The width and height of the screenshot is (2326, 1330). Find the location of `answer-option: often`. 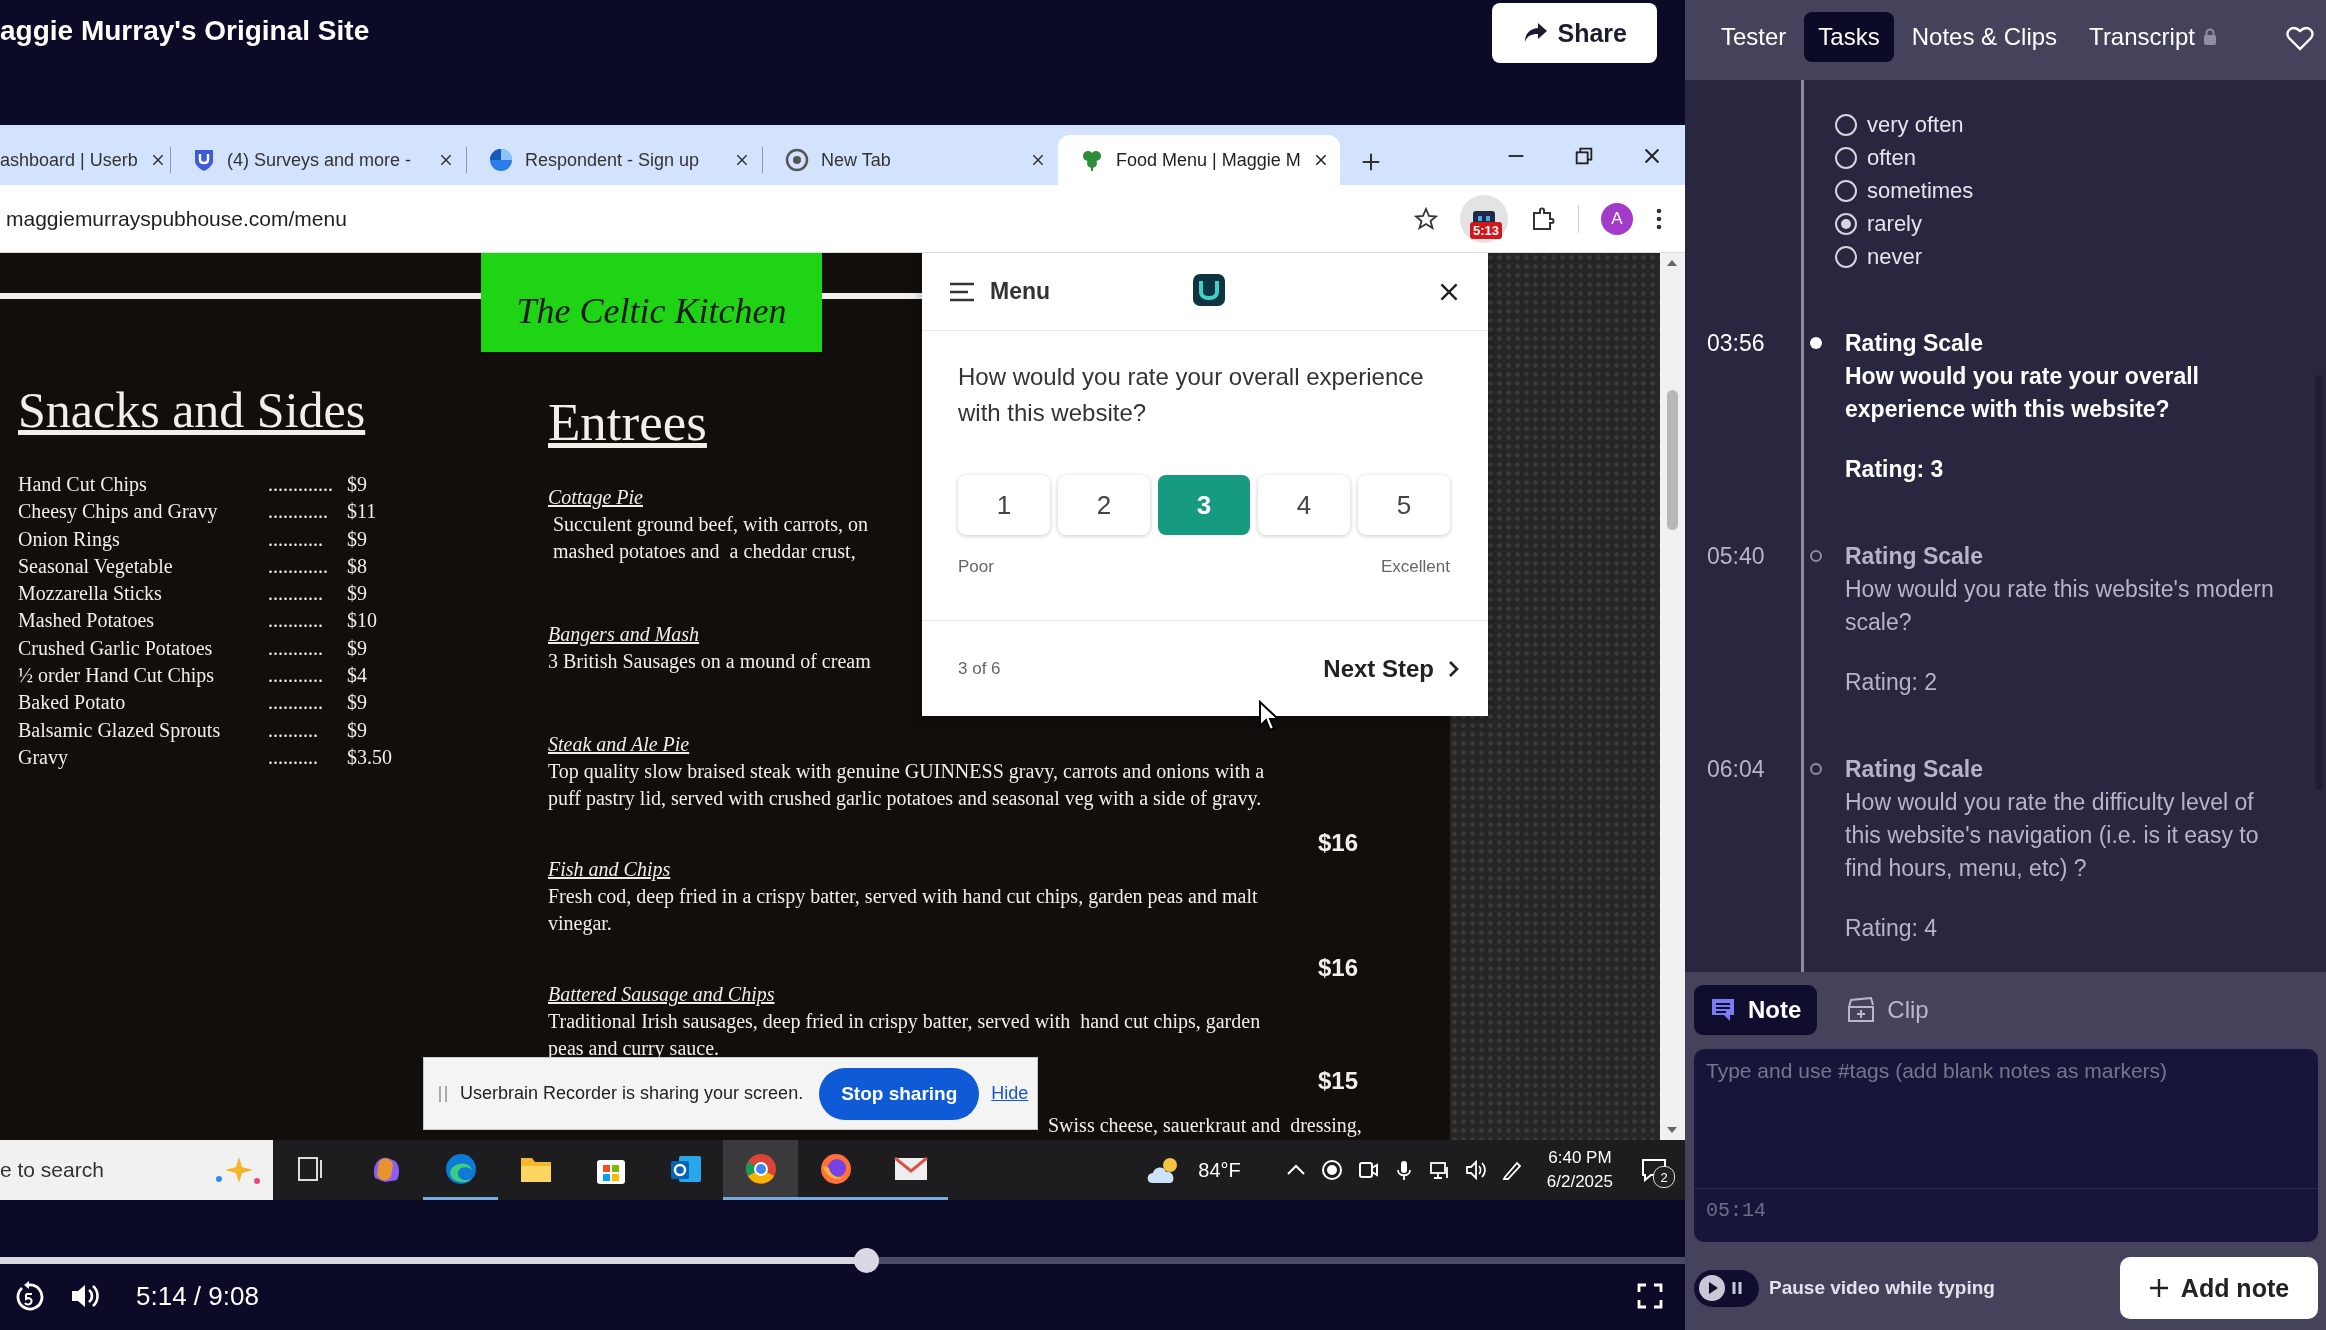

answer-option: often is located at coordinates (1891, 157).